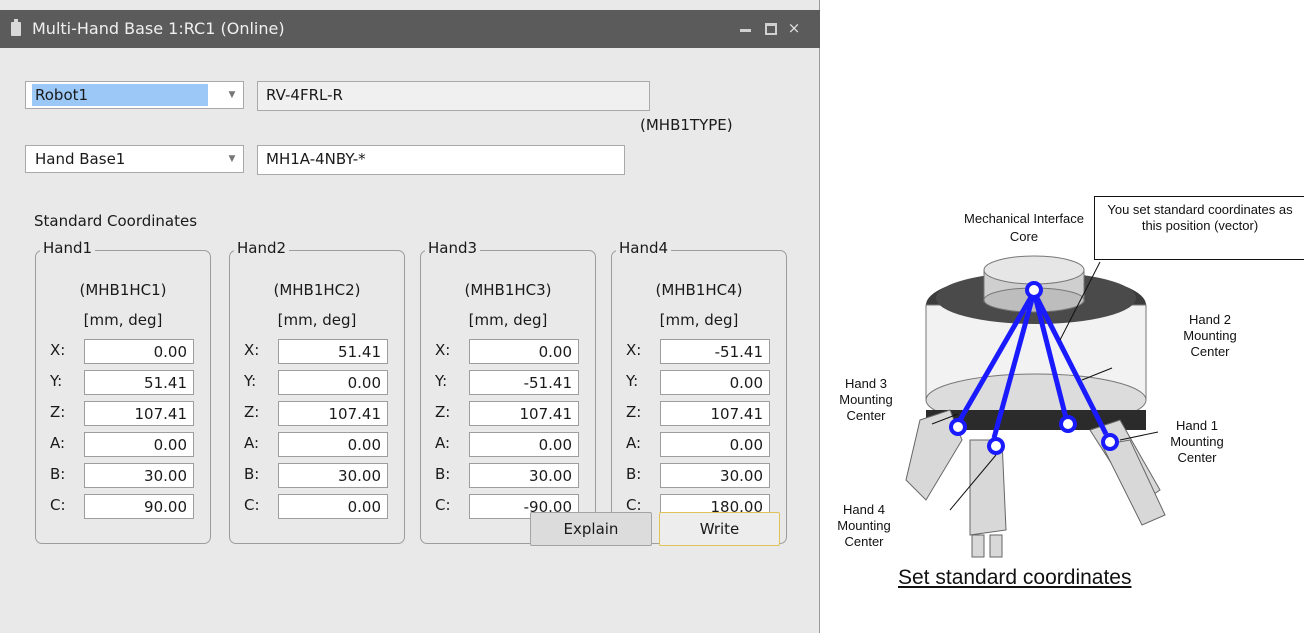  Describe the element at coordinates (453, 96) in the screenshot. I see `robot-model-field: RV-4FRL-R` at that location.